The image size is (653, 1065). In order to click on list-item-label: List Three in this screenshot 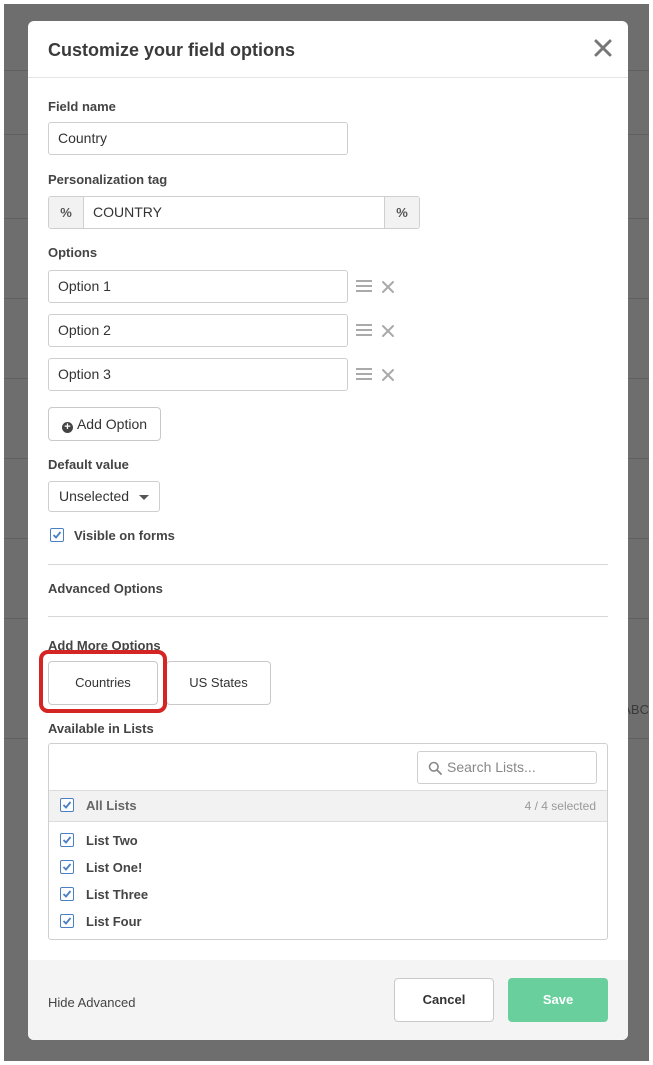, I will do `click(117, 894)`.